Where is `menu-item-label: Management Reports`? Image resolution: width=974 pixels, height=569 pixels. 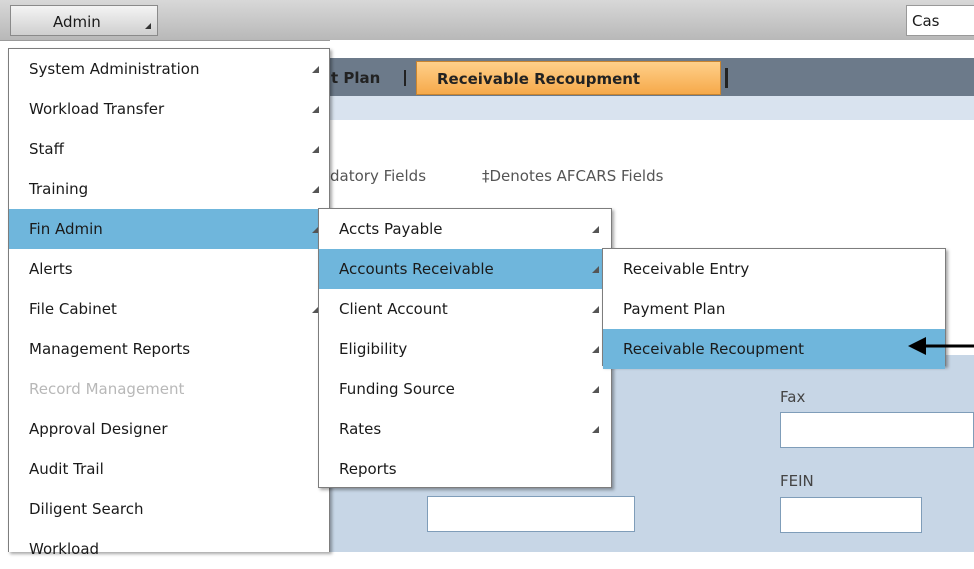 menu-item-label: Management Reports is located at coordinates (110, 349).